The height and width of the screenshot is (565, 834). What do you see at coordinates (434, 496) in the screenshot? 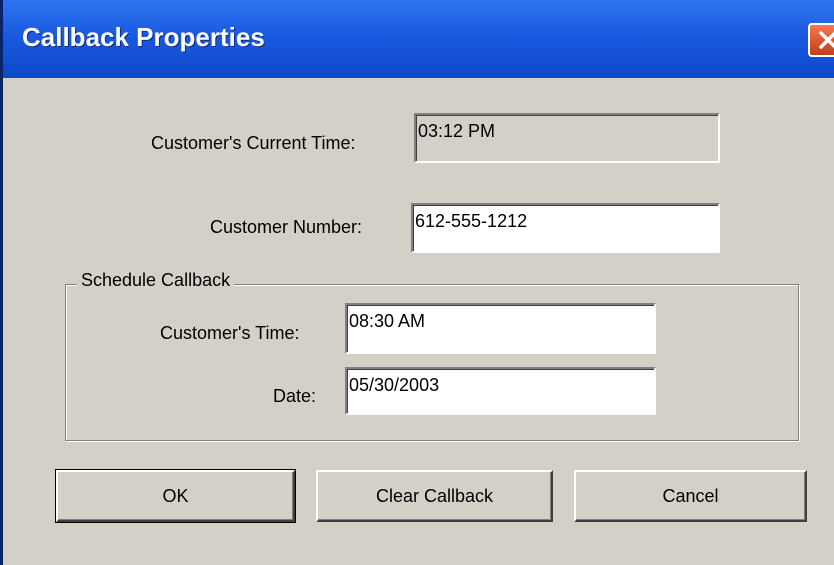
I see `clear-callback-button: Clear Callback` at bounding box center [434, 496].